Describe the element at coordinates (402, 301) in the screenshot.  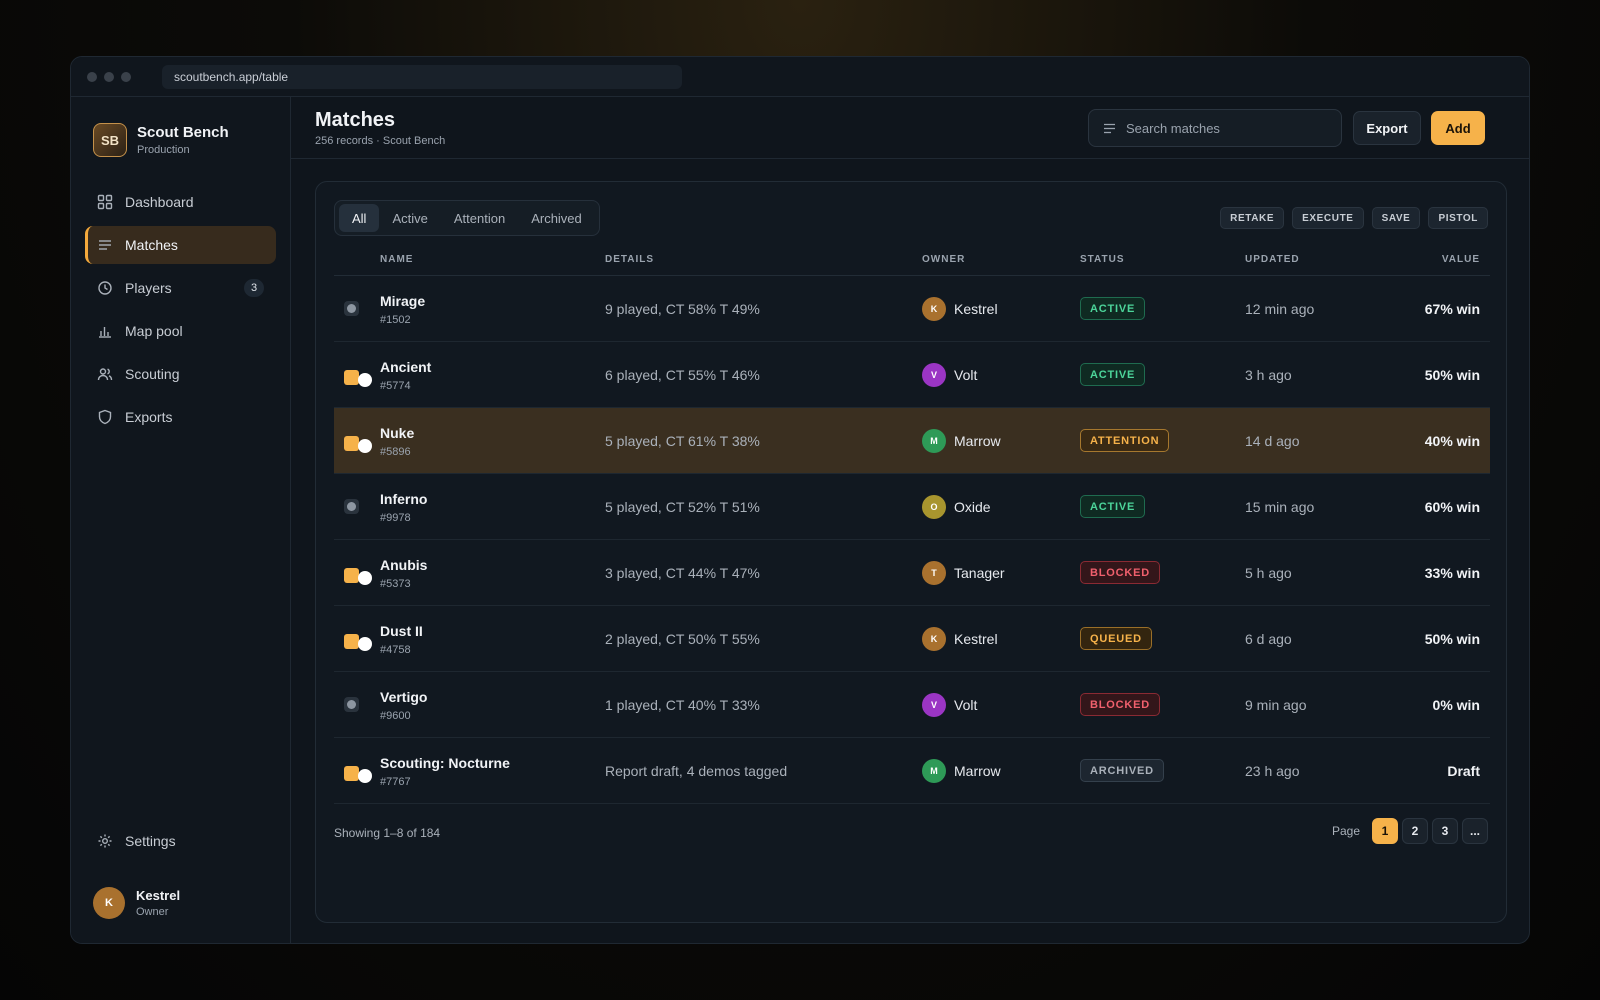
I see `match-name: Mirage` at that location.